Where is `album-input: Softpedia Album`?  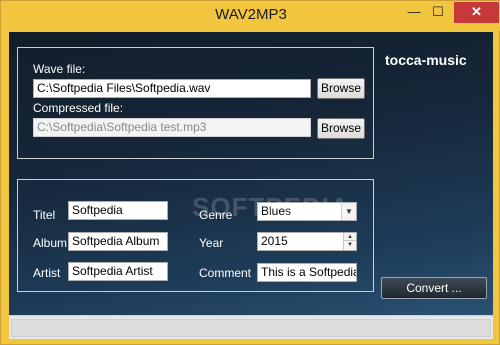
album-input: Softpedia Album is located at coordinates (118, 241).